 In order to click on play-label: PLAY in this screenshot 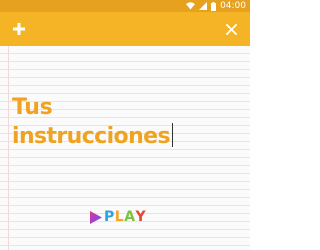, I will do `click(125, 217)`.